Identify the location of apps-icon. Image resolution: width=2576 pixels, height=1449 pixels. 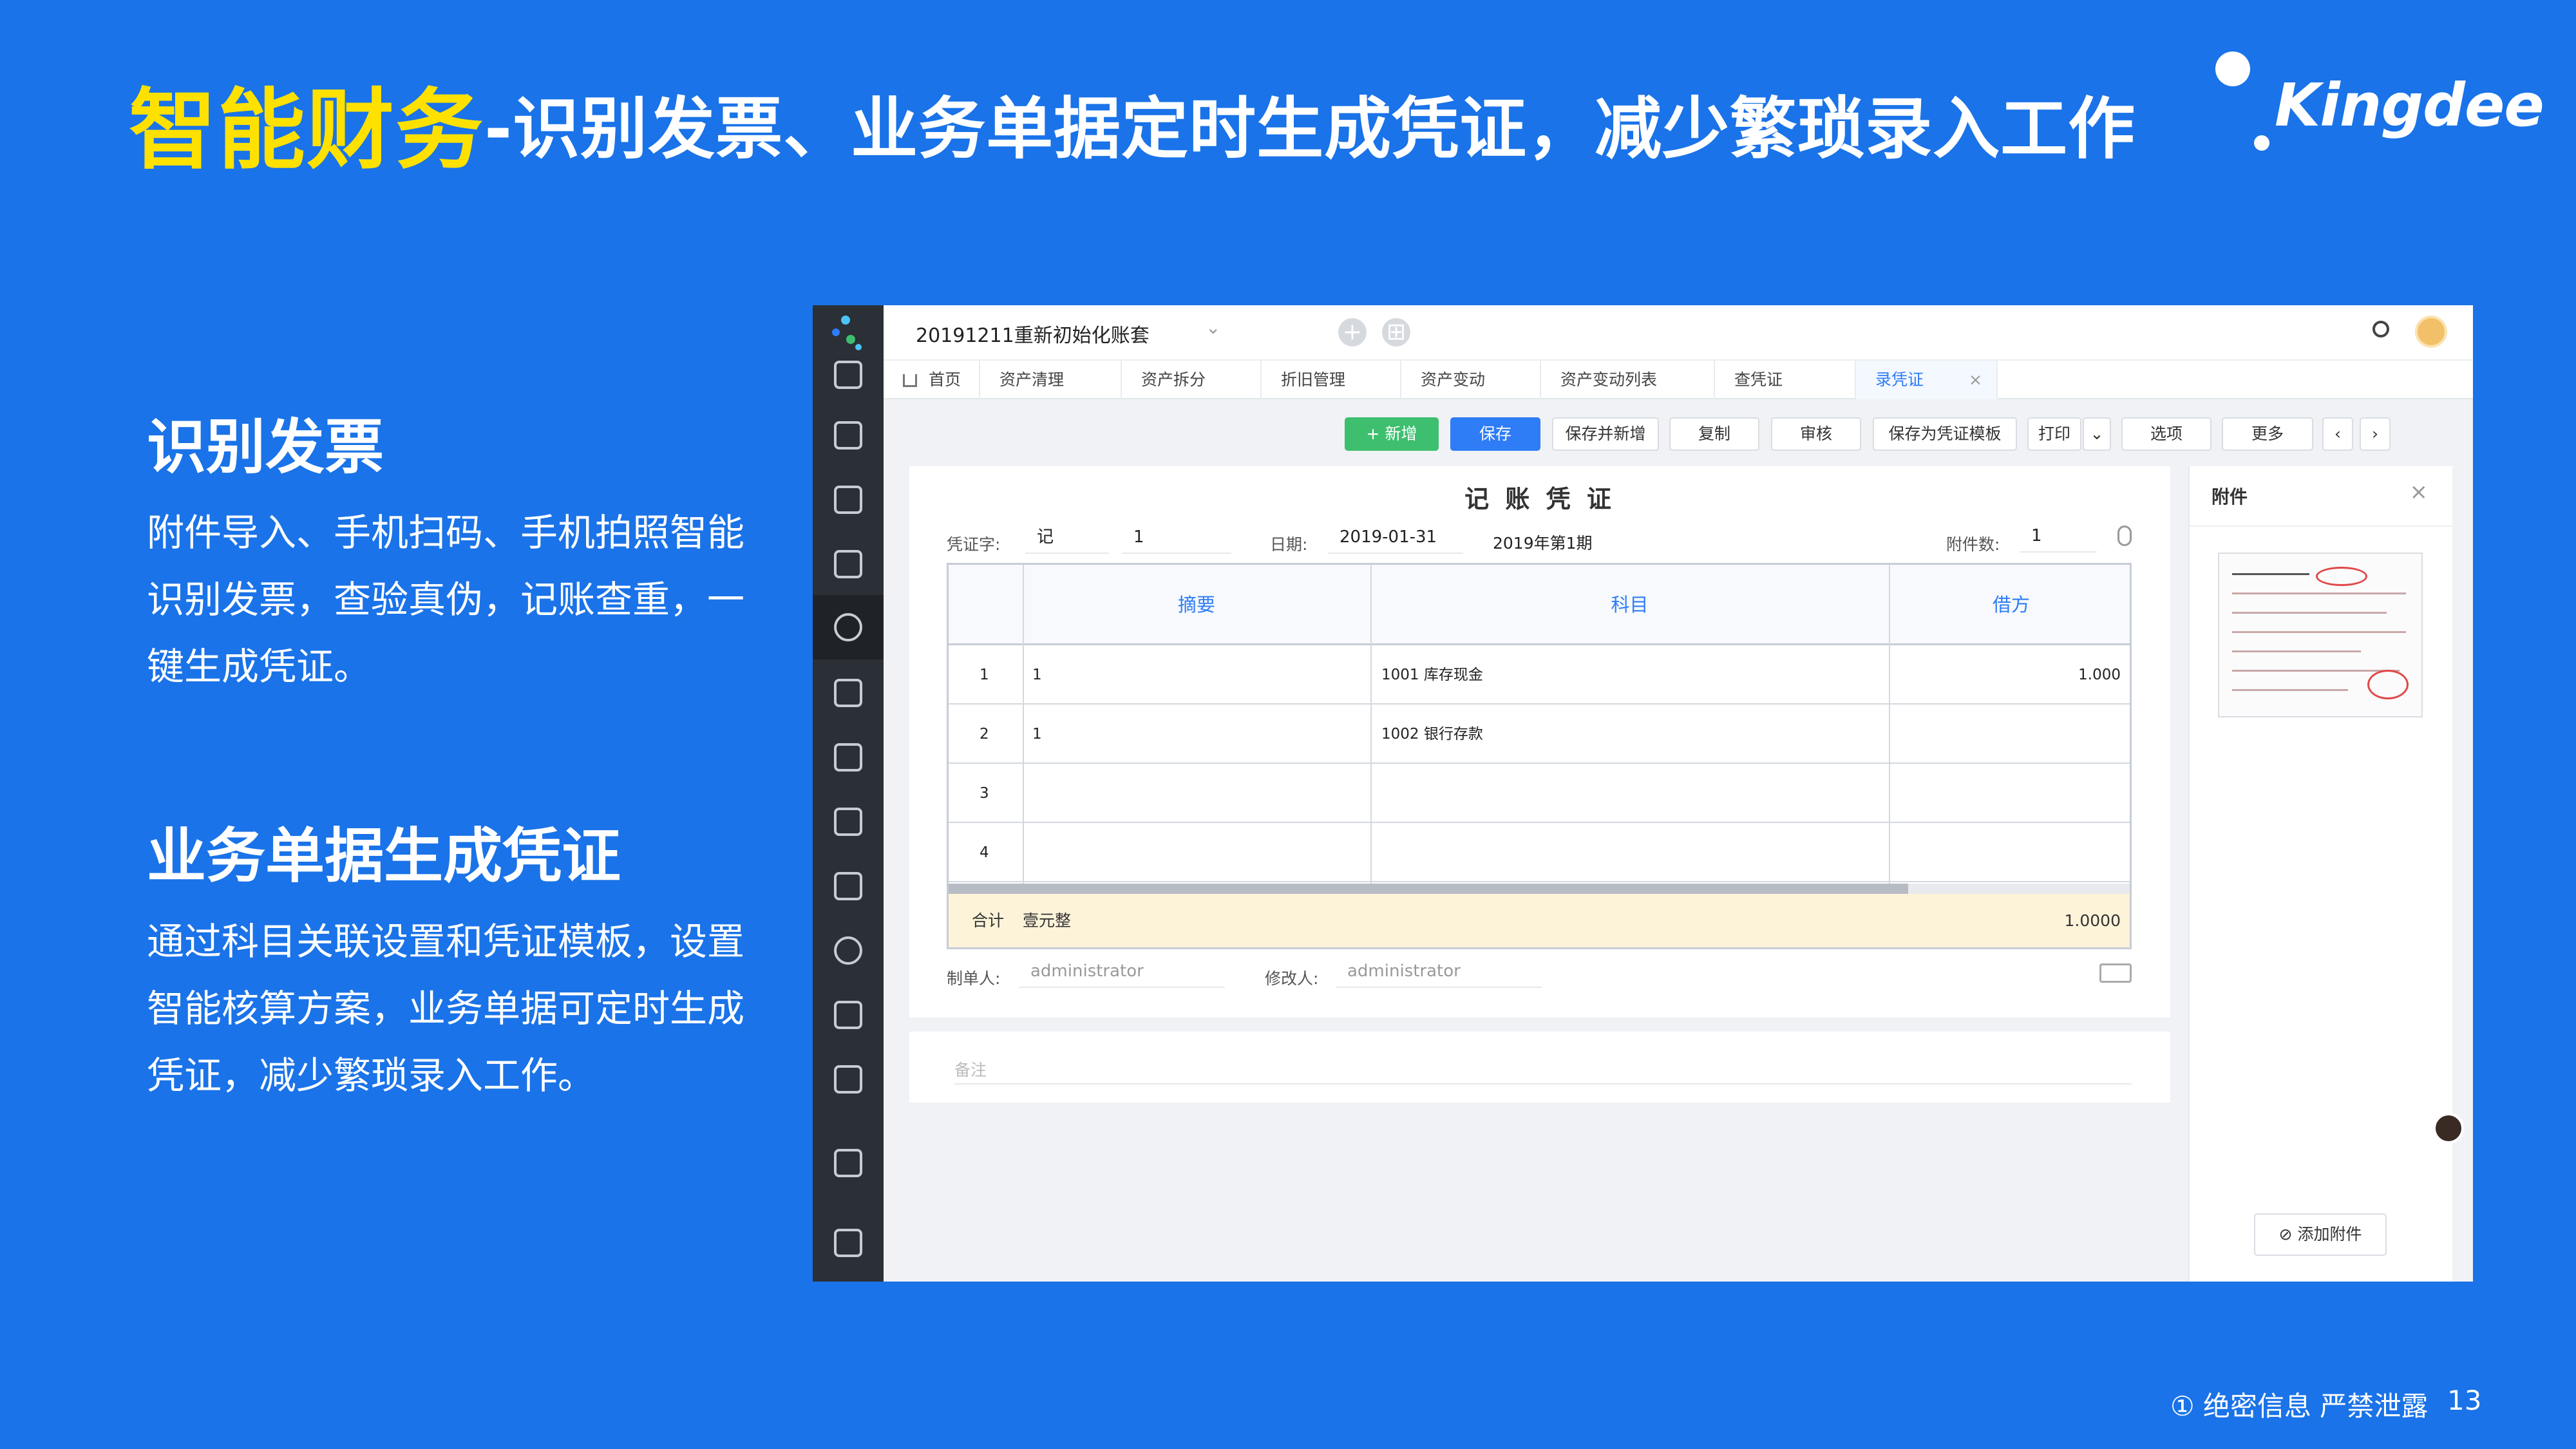
(848, 1015).